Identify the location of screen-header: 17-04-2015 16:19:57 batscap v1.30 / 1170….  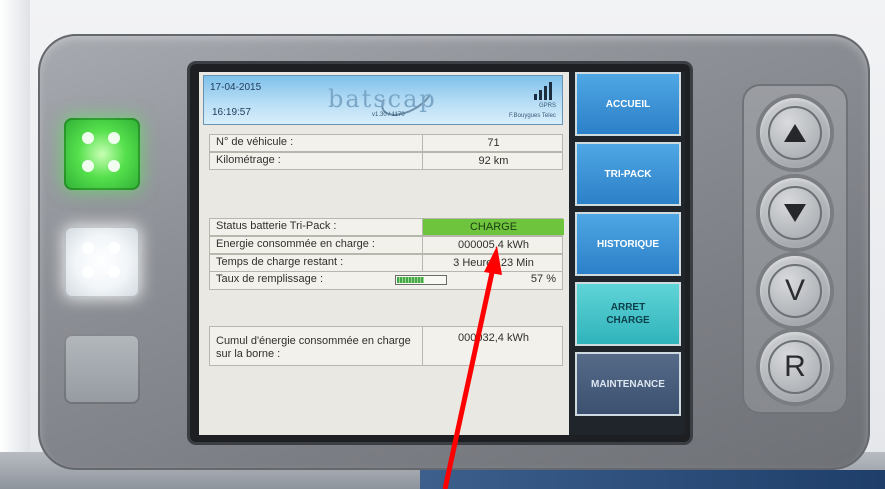
(383, 98).